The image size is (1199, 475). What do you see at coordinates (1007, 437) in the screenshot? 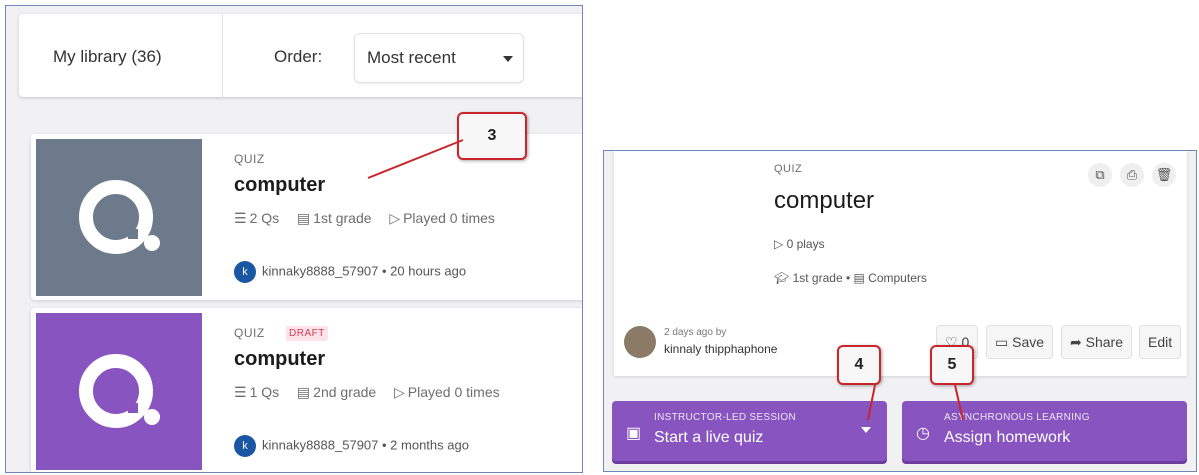
I see `homework-main-label: Assign homework` at bounding box center [1007, 437].